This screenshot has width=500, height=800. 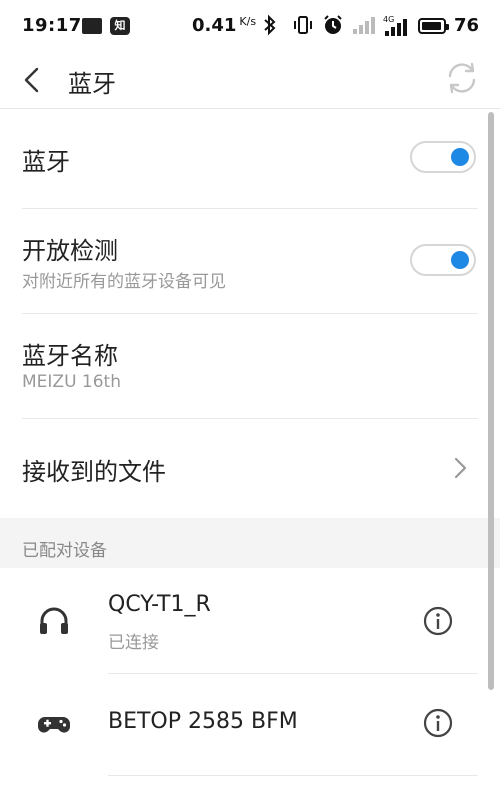 I want to click on network-speed: 0.41 K/s, so click(x=224, y=25).